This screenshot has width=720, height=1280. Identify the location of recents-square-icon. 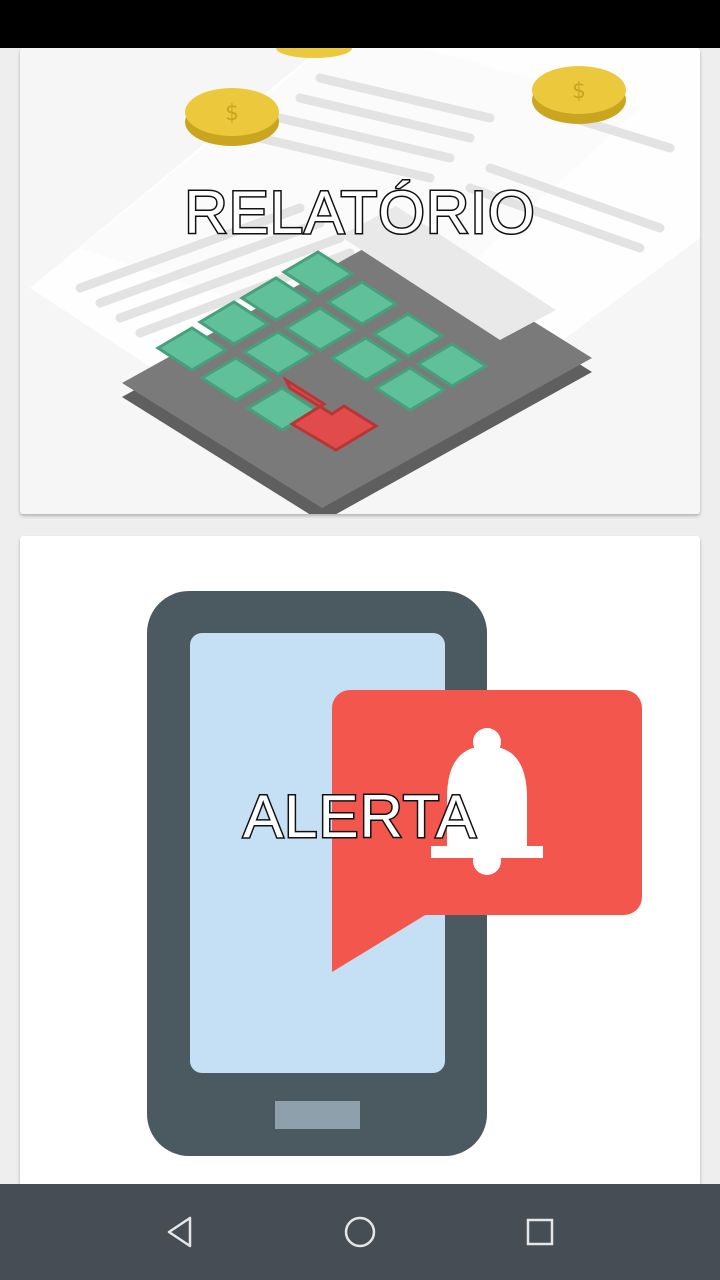
(540, 1232).